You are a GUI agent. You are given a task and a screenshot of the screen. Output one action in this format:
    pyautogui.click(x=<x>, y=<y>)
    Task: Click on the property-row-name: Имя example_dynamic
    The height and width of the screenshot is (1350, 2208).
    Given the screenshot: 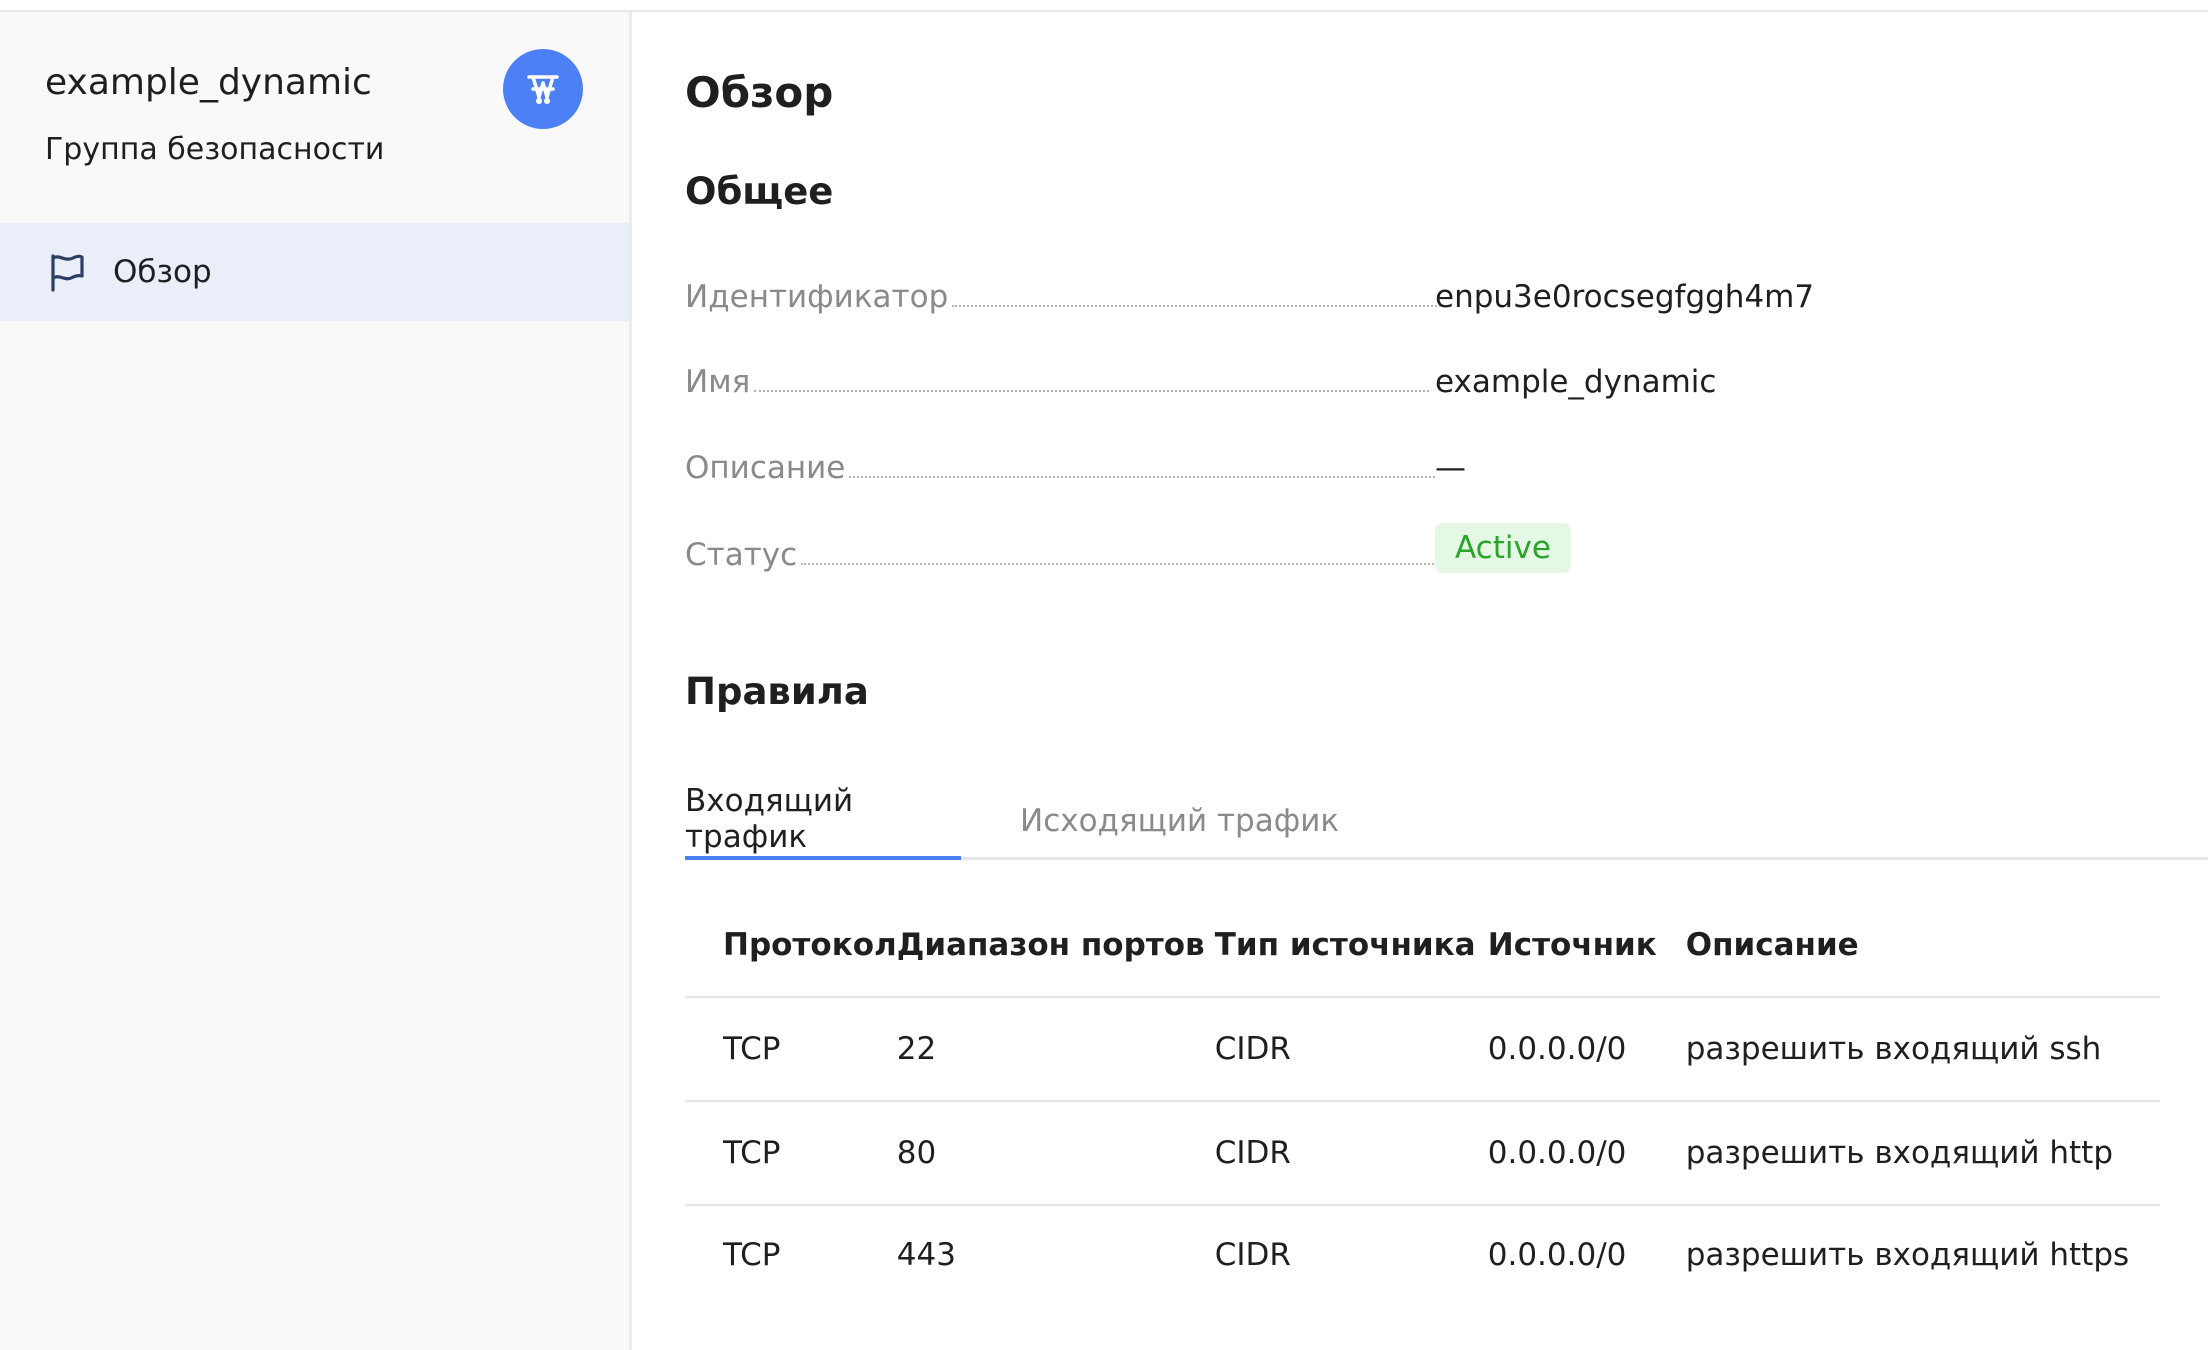 What is the action you would take?
    pyautogui.click(x=1285, y=375)
    